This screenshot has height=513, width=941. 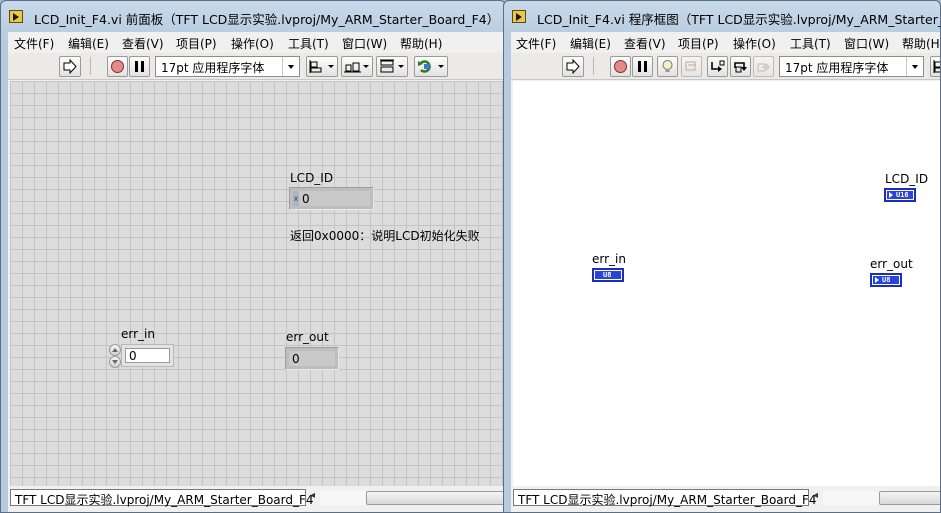 What do you see at coordinates (312, 358) in the screenshot?
I see `err-out-value: 0` at bounding box center [312, 358].